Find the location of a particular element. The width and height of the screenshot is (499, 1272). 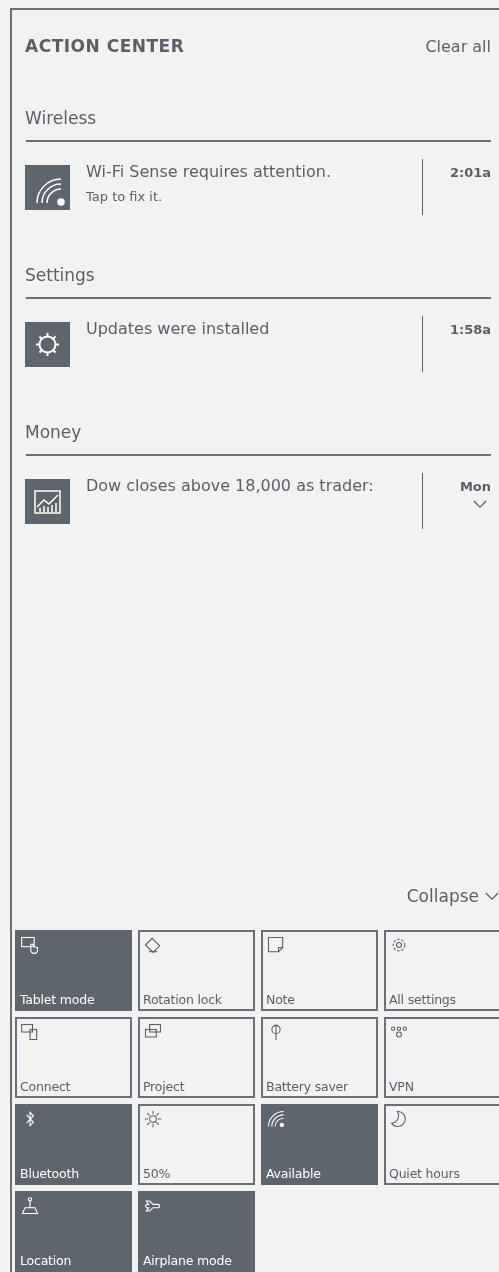

quick-action-tile: Battery saver is located at coordinates (319, 1057).